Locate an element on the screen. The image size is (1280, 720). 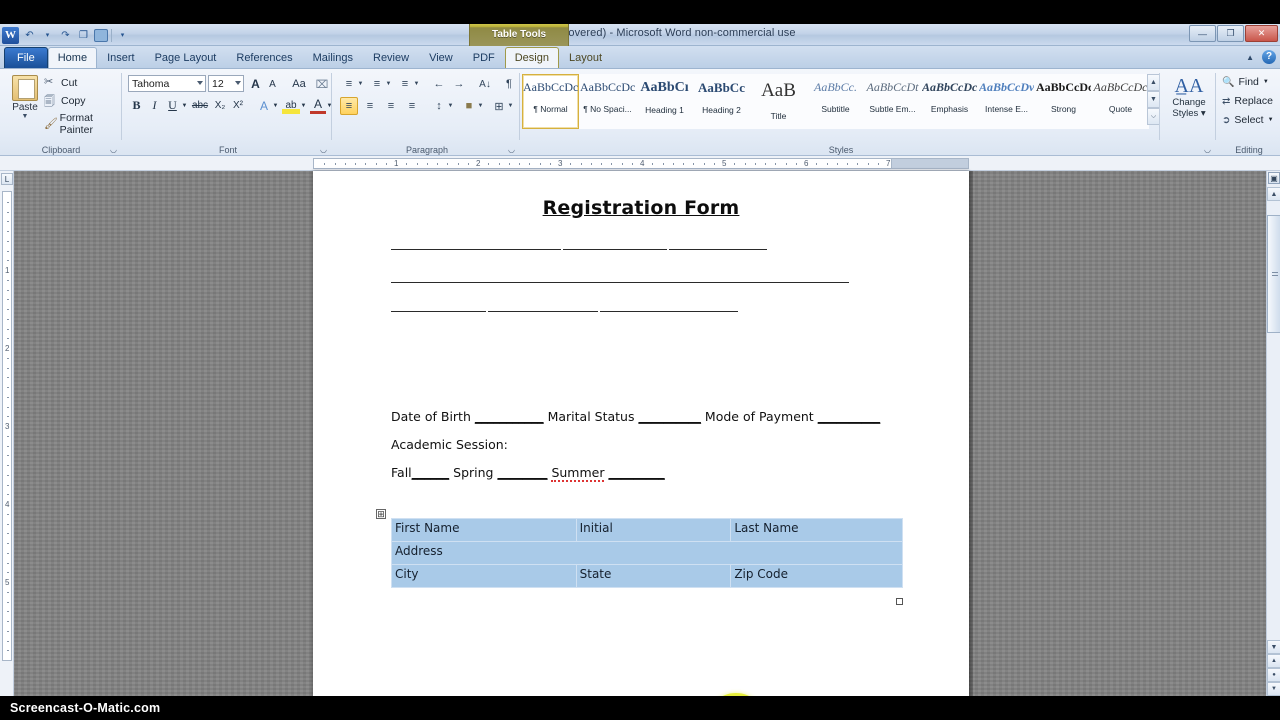
tab-page-layout: Page Layout is located at coordinates (186, 57).